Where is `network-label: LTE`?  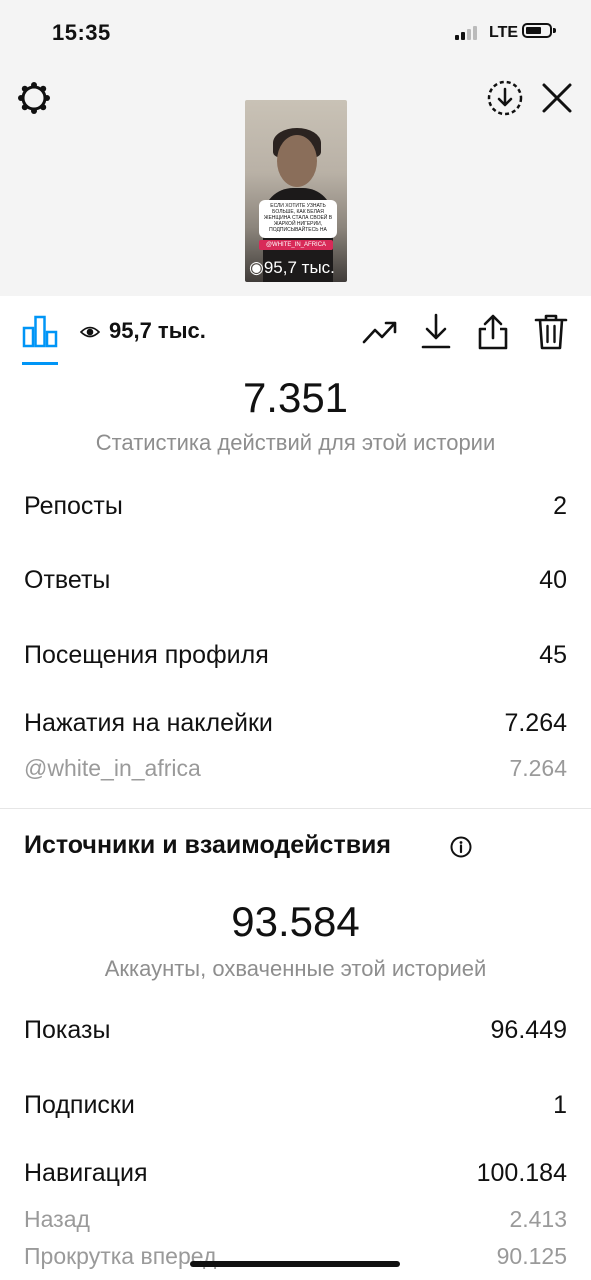
network-label: LTE is located at coordinates (504, 32).